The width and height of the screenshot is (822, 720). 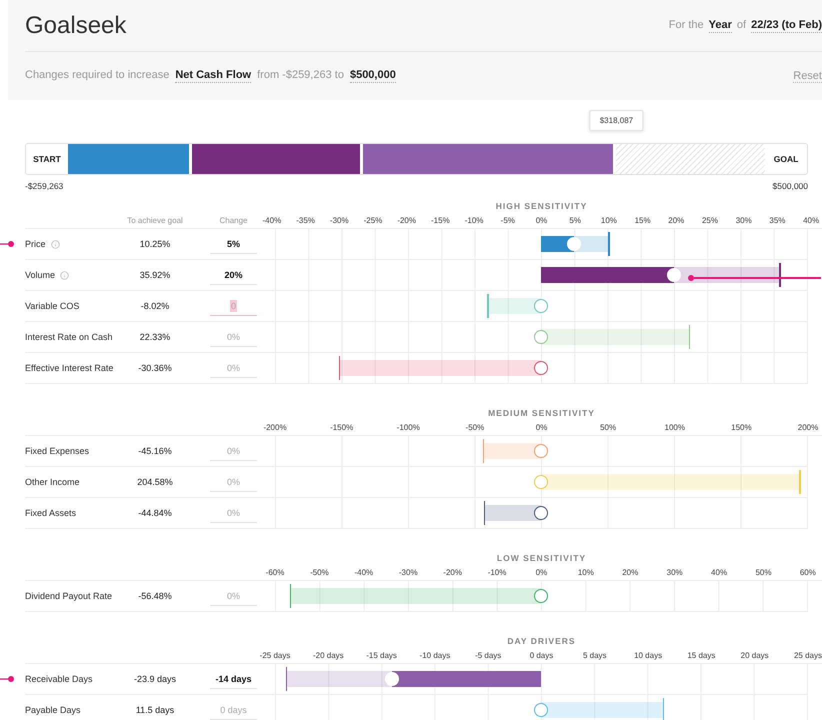 I want to click on axis-tick-label: 15%, so click(x=643, y=220).